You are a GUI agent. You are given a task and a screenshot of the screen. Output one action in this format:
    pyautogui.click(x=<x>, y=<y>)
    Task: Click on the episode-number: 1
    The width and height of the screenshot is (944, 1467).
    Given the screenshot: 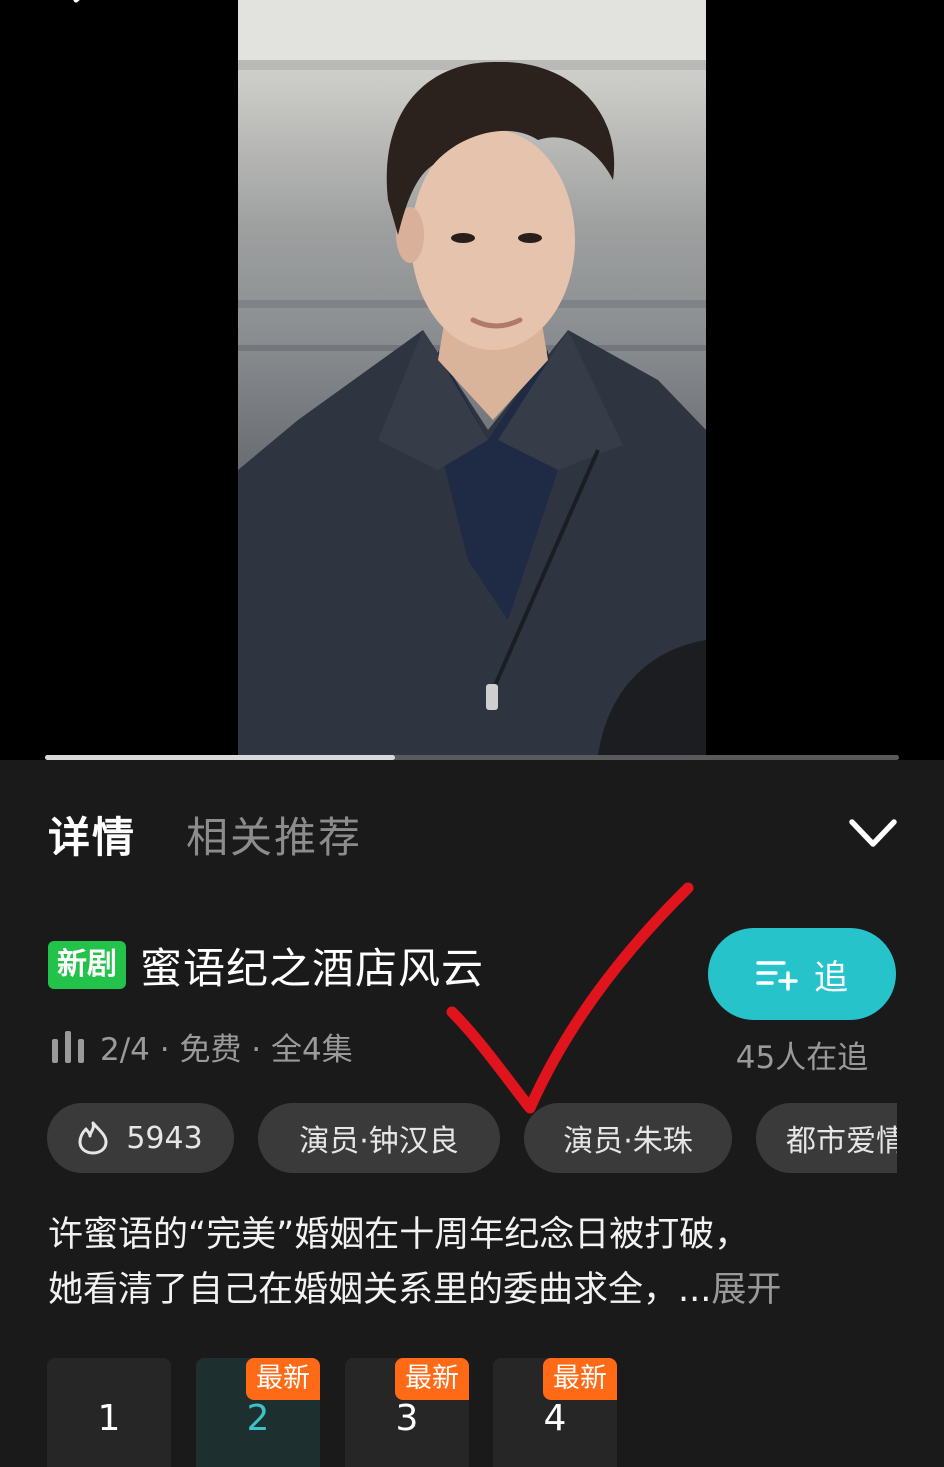 What is the action you would take?
    pyautogui.click(x=109, y=1418)
    